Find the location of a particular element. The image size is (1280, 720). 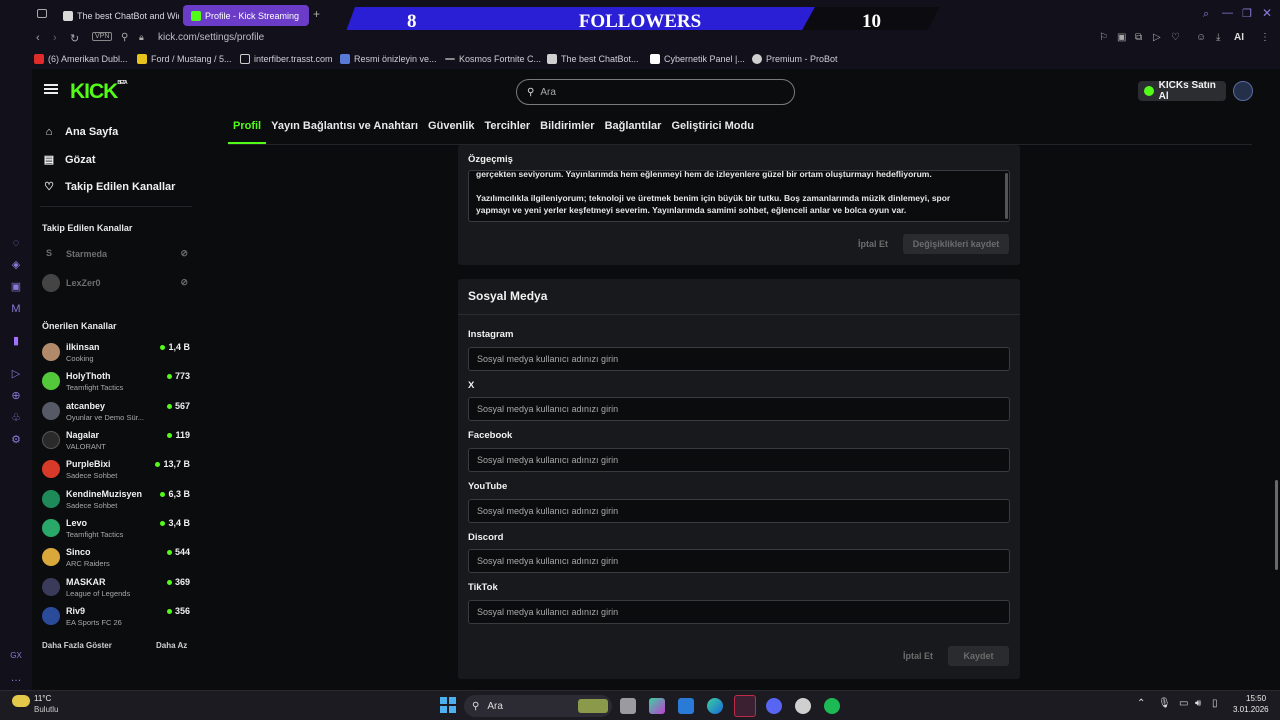

copilot-icon is located at coordinates (657, 706).